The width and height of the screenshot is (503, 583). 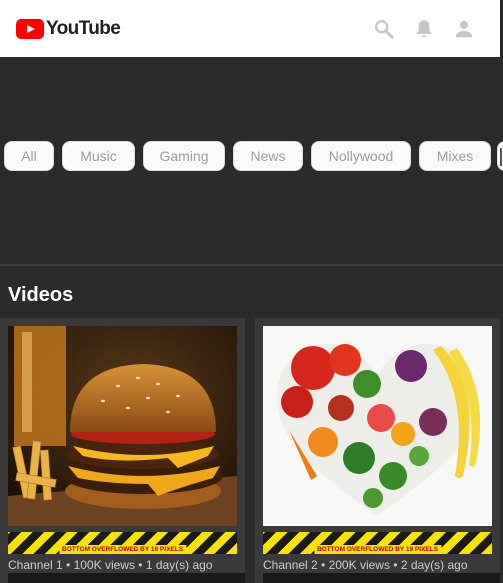 I want to click on search-icon, so click(x=384, y=29).